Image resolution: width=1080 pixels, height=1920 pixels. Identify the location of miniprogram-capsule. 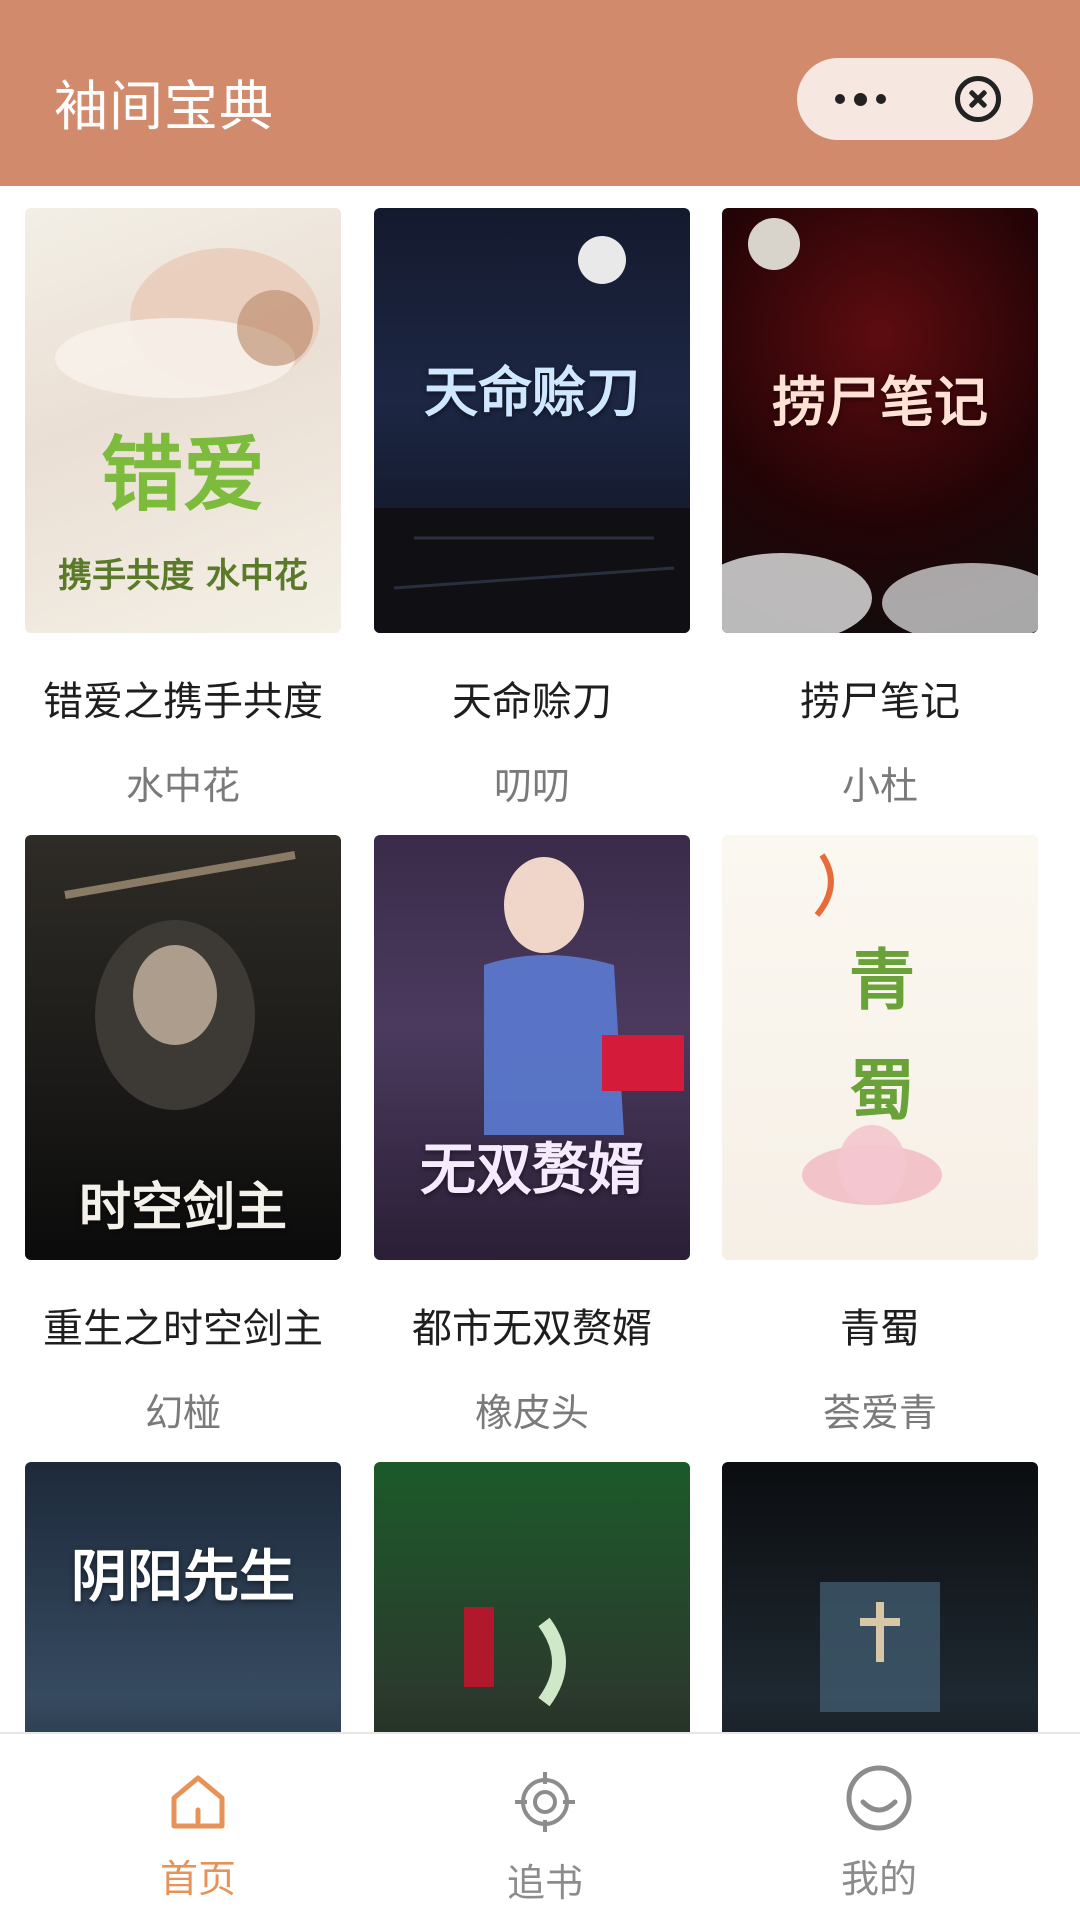
(915, 99).